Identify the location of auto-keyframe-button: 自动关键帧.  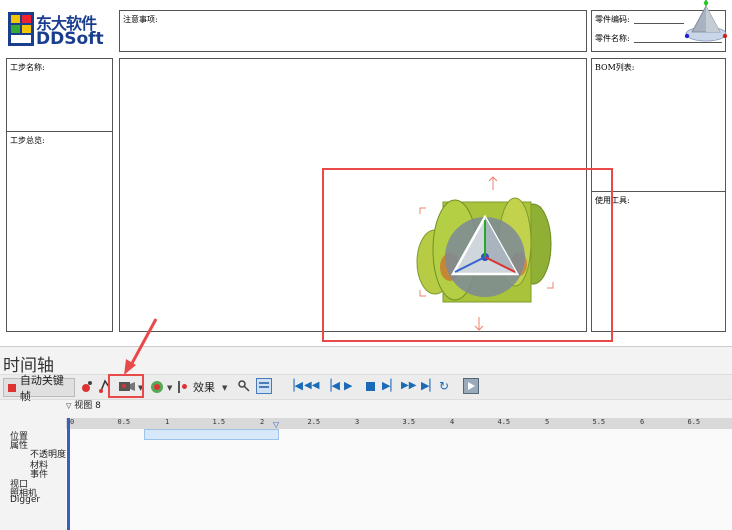
(39, 388).